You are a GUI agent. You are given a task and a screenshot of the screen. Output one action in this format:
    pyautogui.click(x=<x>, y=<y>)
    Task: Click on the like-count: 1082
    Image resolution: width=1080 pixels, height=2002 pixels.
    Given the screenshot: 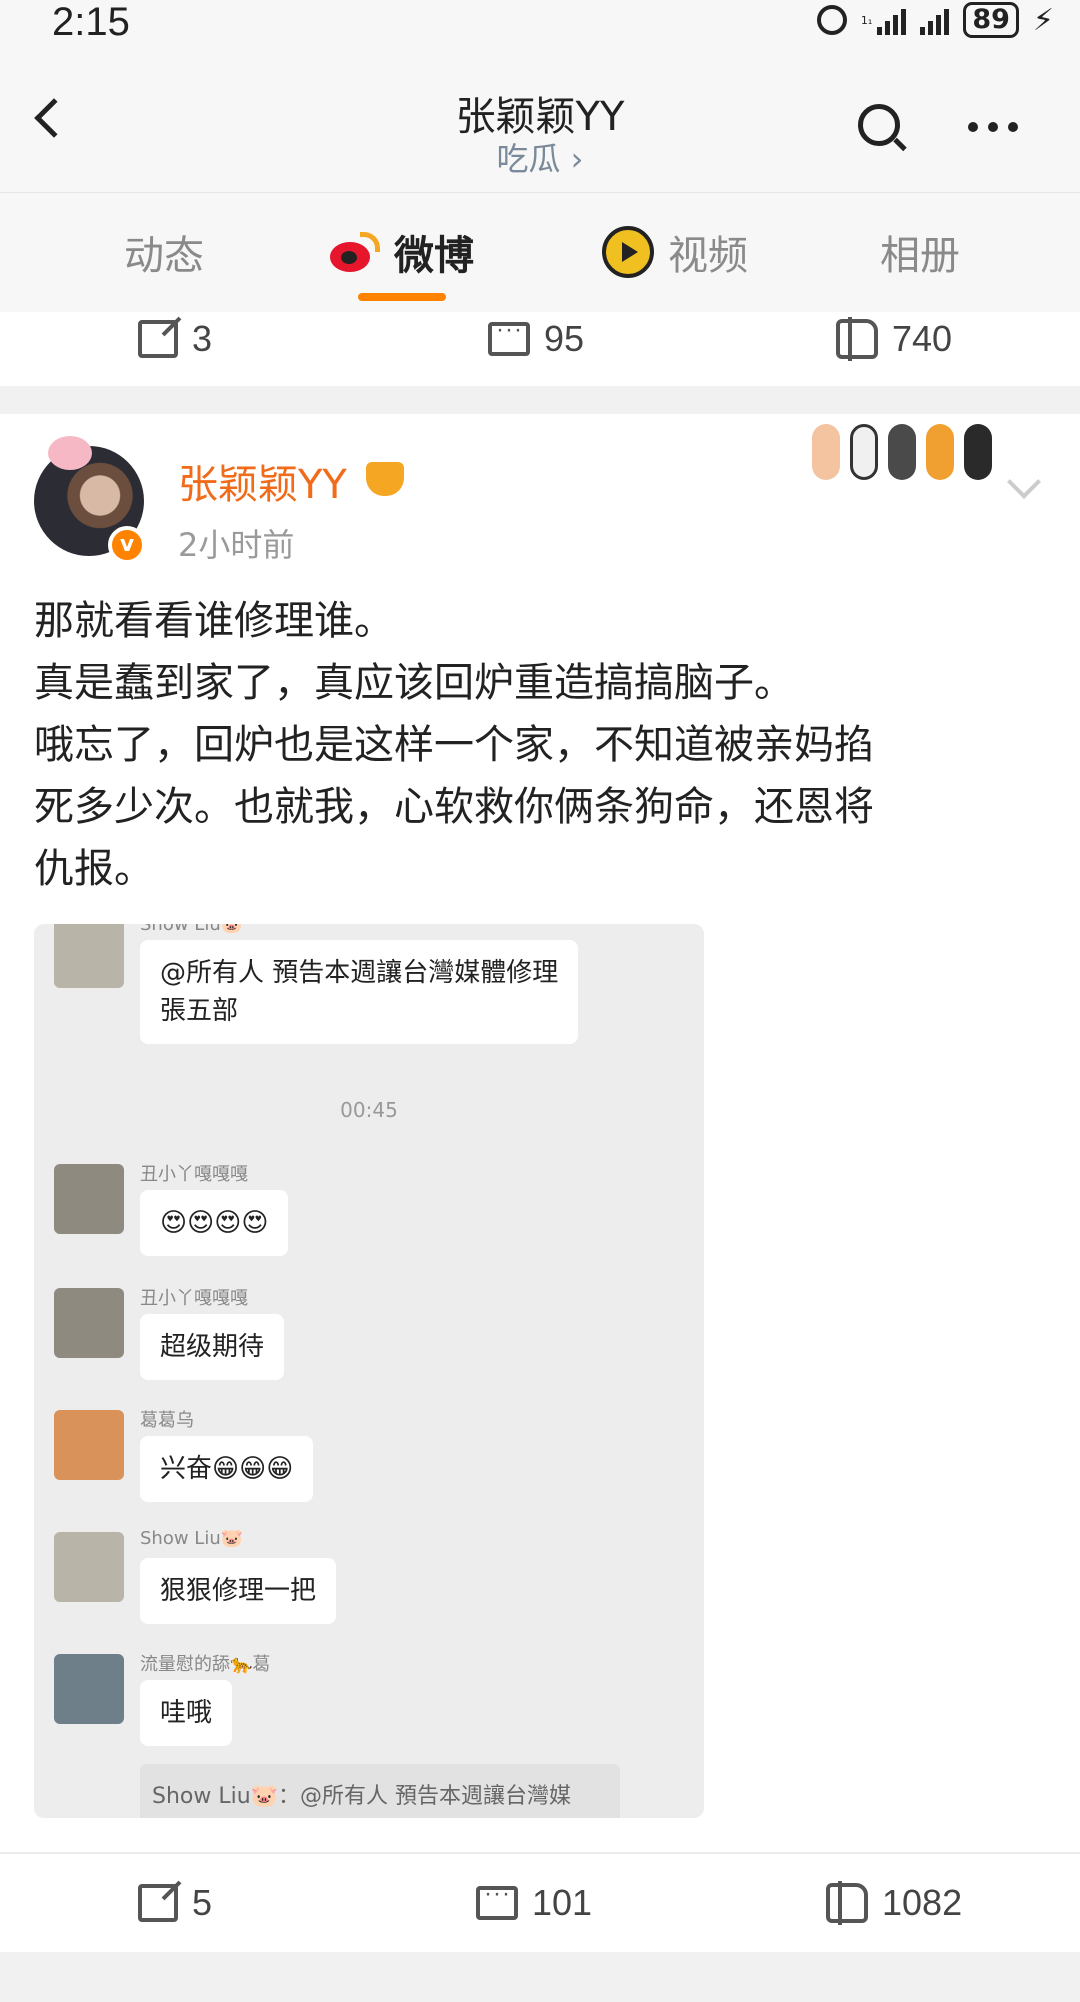 What is the action you would take?
    pyautogui.click(x=922, y=1902)
    